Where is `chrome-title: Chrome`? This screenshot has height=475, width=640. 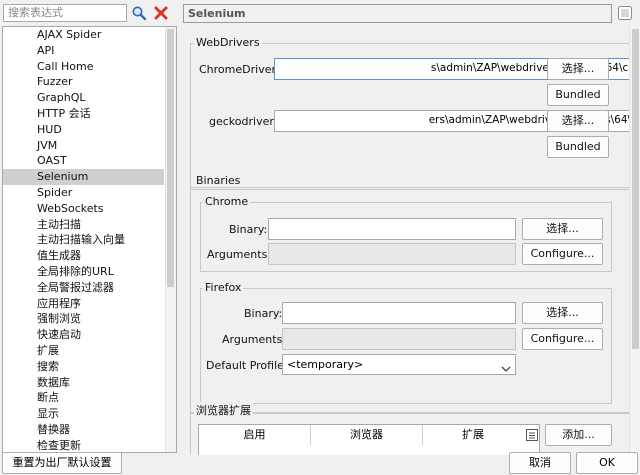 chrome-title: Chrome is located at coordinates (227, 201).